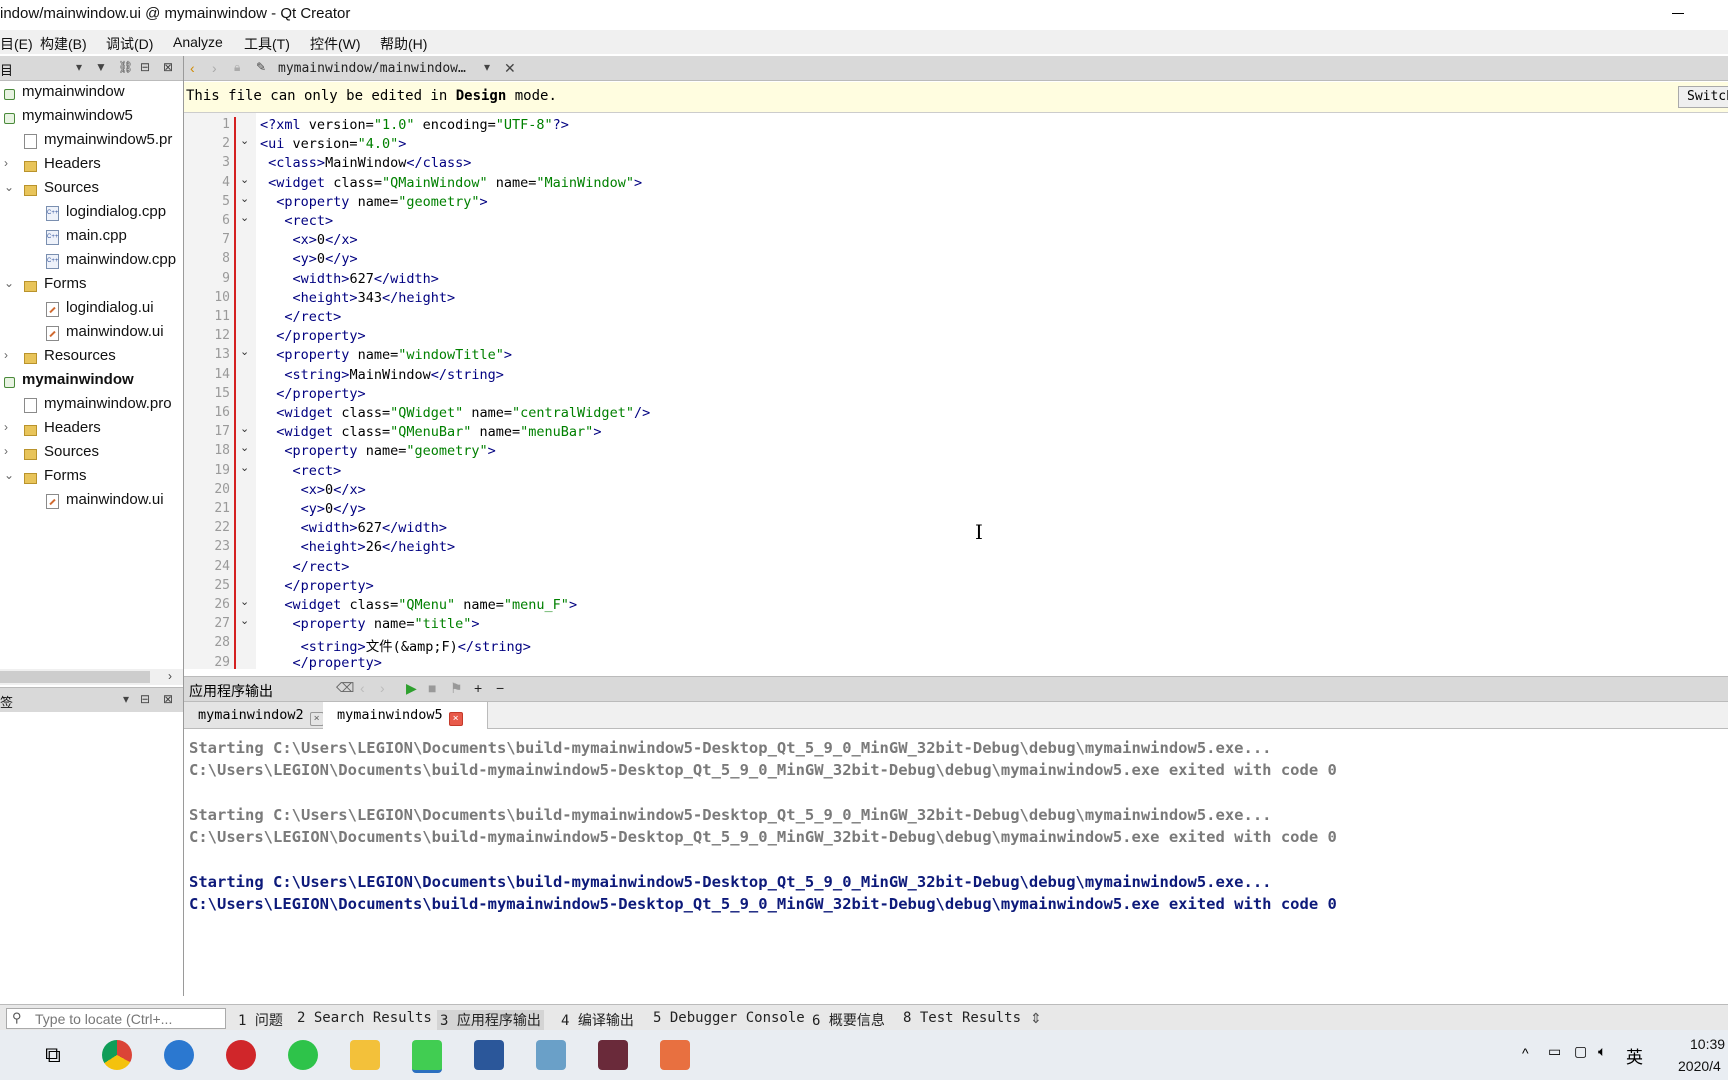 This screenshot has height=1080, width=1728. I want to click on stop-icon: ■, so click(432, 688).